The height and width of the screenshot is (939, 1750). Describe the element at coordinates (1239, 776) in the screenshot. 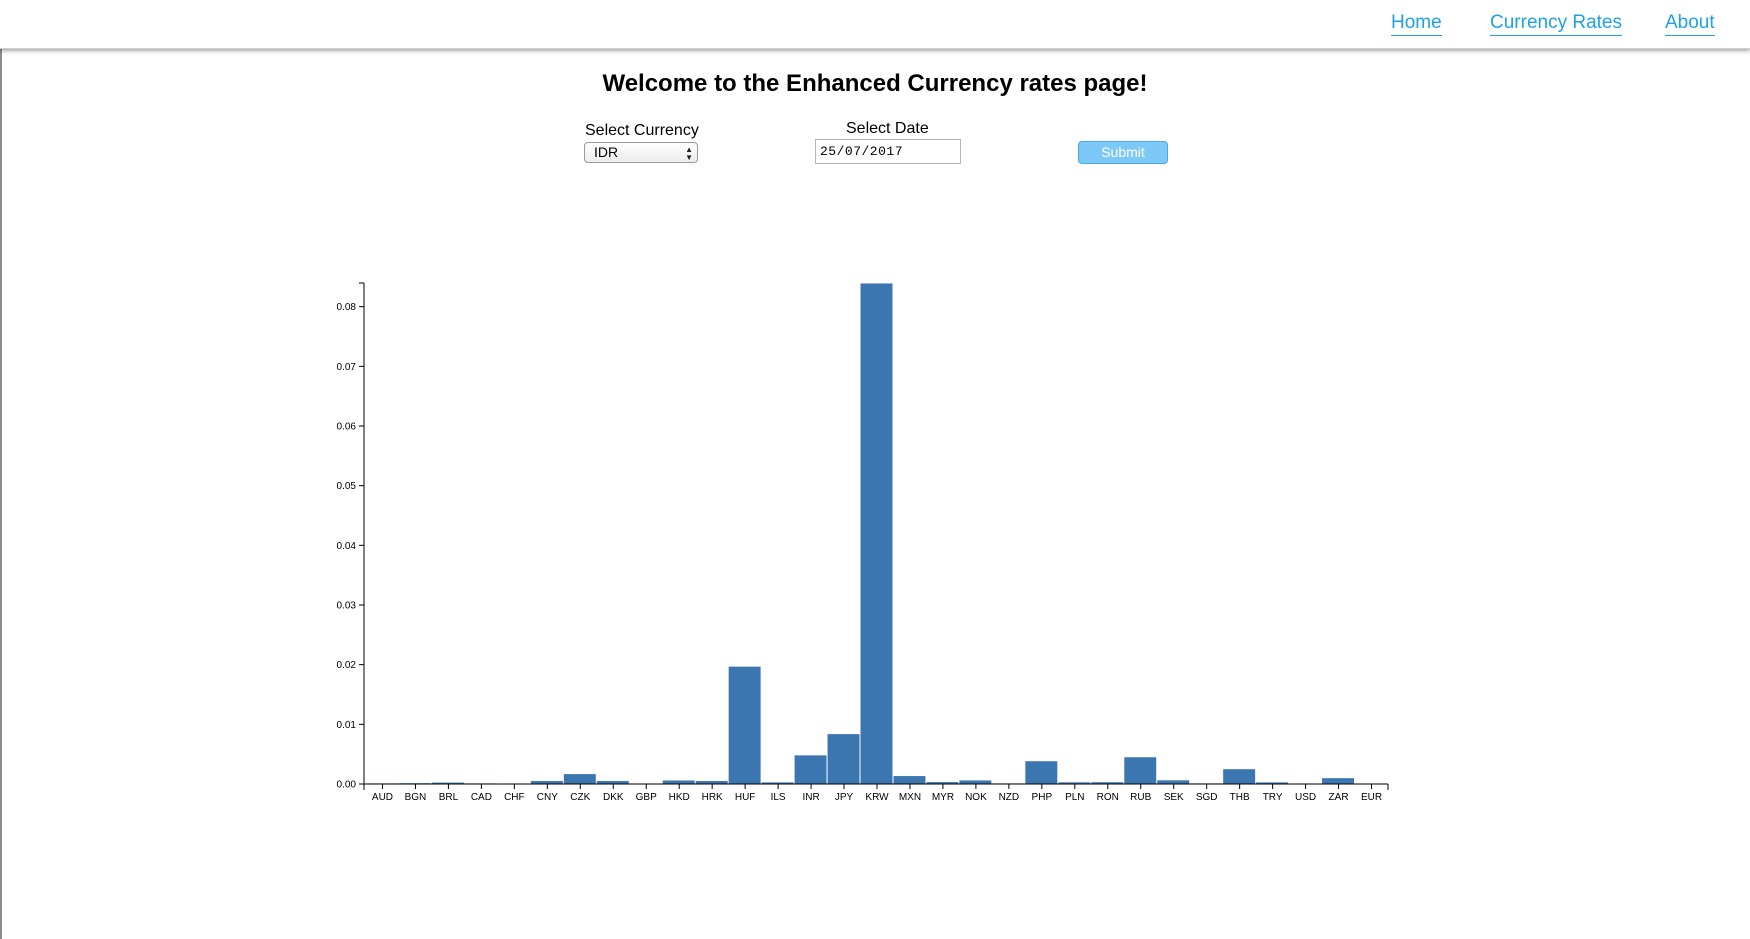

I see `chart-bar-thb` at that location.